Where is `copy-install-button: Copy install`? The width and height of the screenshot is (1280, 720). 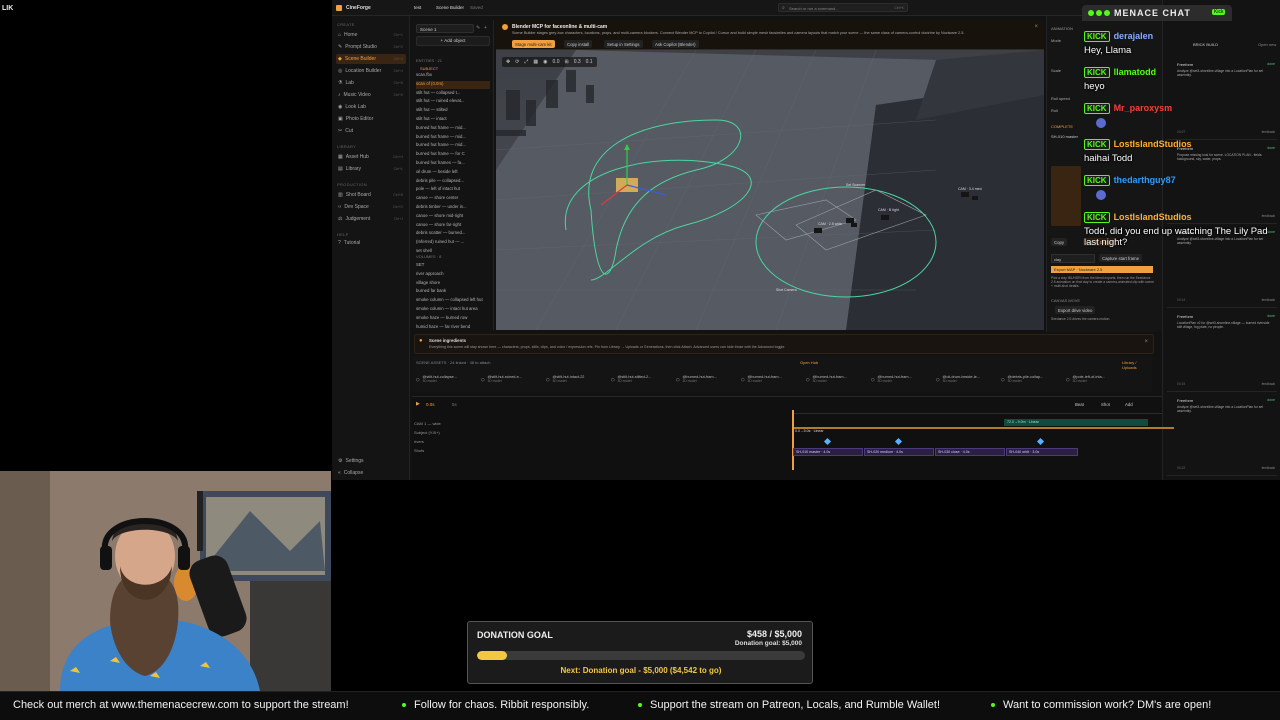
copy-install-button: Copy install is located at coordinates (578, 44).